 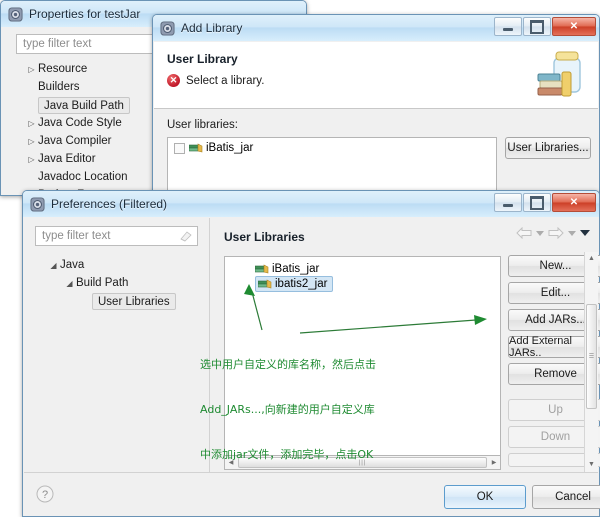 I want to click on cancel-button: Cancel, so click(x=566, y=497).